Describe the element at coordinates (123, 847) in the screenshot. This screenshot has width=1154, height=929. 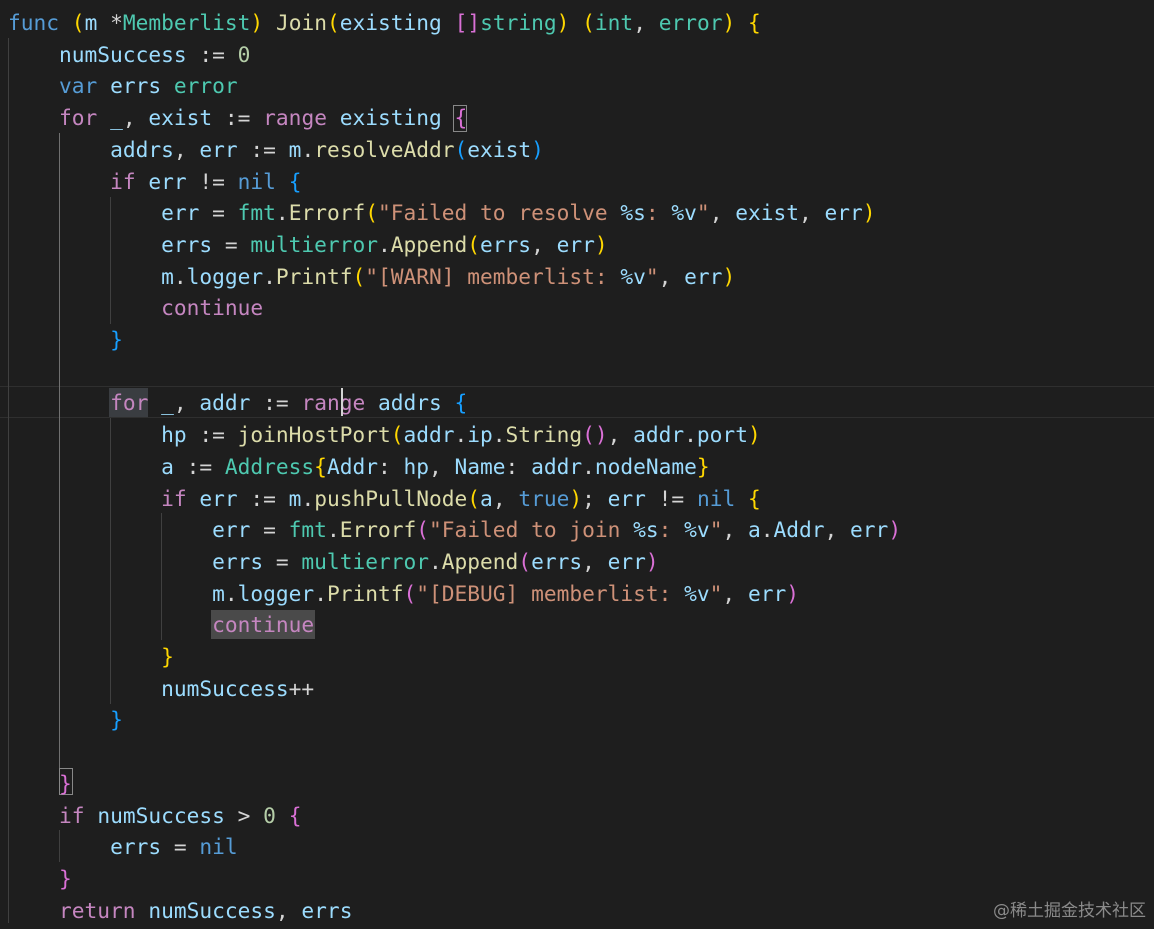
I see `code-line: errs = nil` at that location.